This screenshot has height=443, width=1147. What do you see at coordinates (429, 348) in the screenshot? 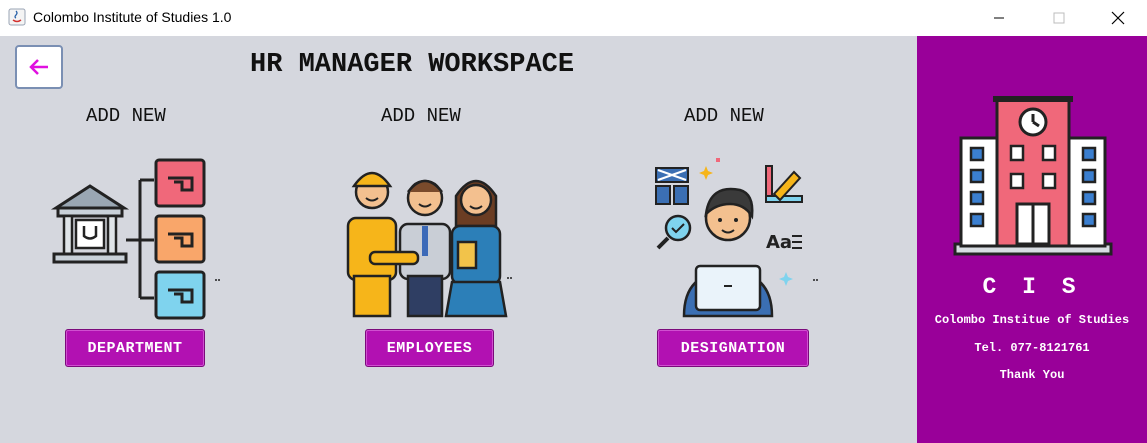
I see `employees-button: EMPLOYEES` at bounding box center [429, 348].